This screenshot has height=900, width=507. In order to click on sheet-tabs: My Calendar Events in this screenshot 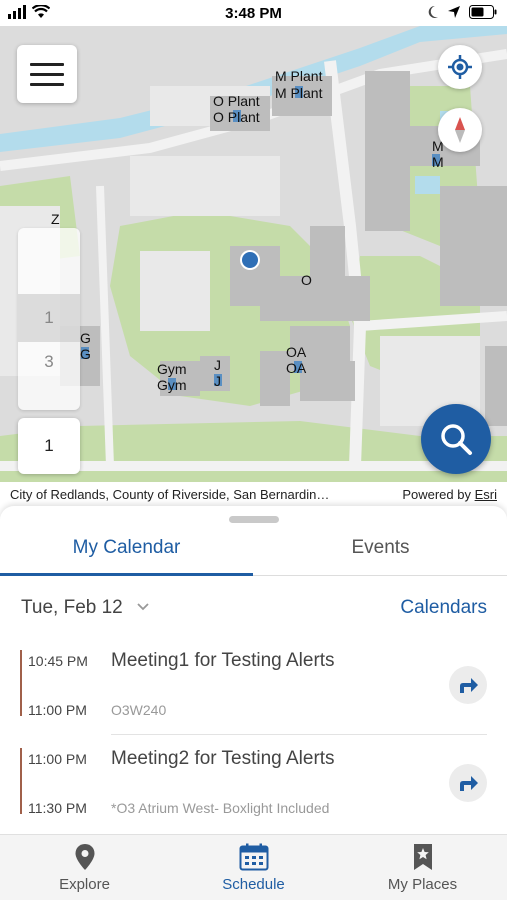, I will do `click(253, 552)`.